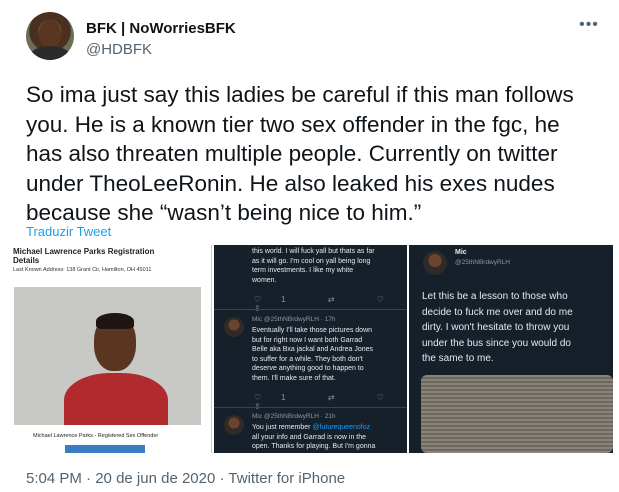 Image resolution: width=619 pixels, height=492 pixels. What do you see at coordinates (107, 356) in the screenshot?
I see `mugshot-photo` at bounding box center [107, 356].